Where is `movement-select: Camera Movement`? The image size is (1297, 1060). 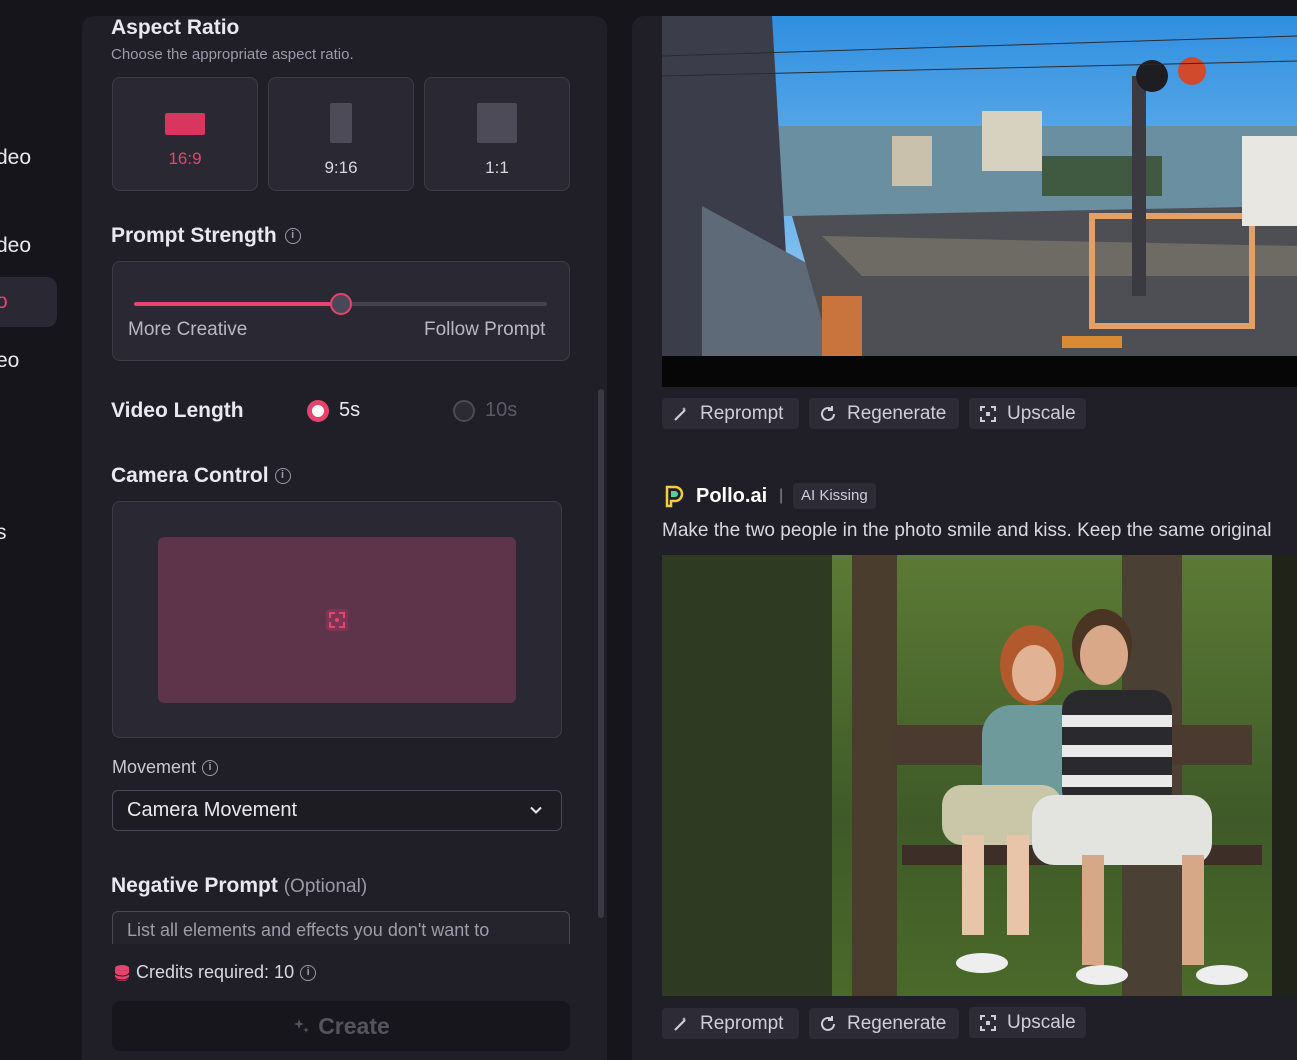 movement-select: Camera Movement is located at coordinates (337, 810).